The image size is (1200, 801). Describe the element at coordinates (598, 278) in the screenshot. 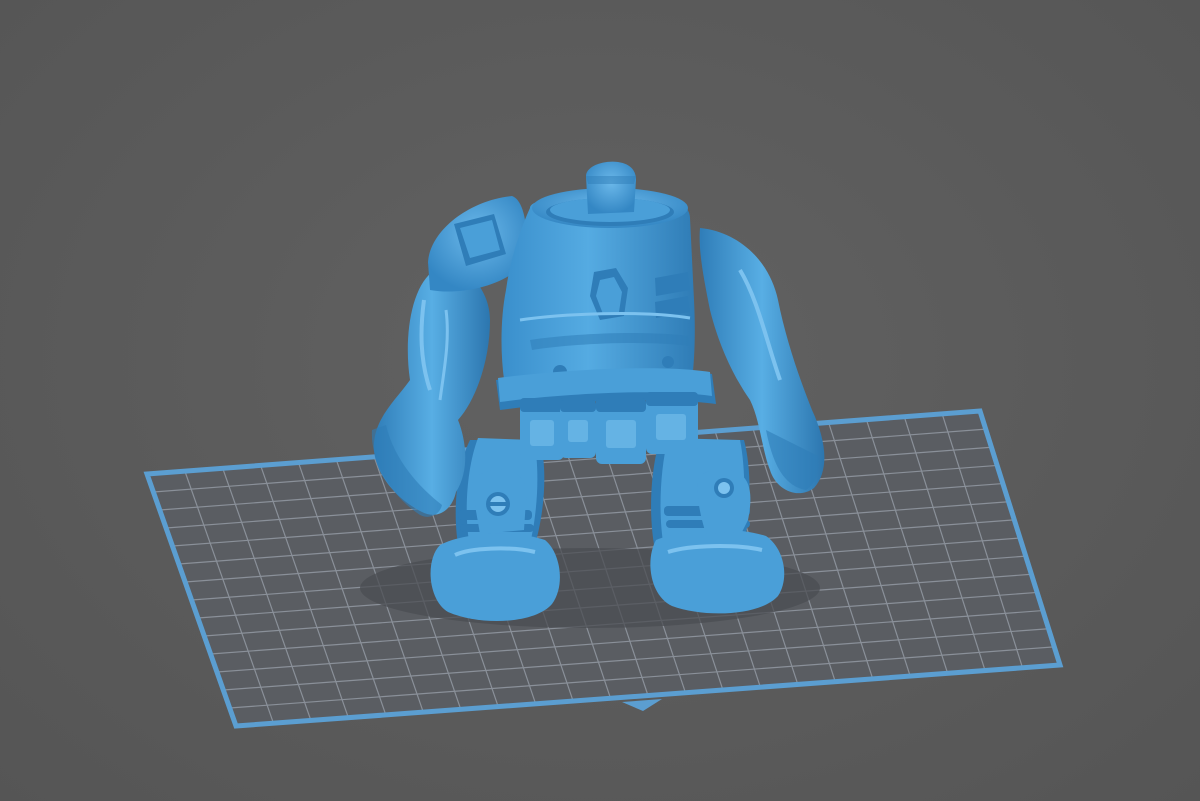

I see `torso` at that location.